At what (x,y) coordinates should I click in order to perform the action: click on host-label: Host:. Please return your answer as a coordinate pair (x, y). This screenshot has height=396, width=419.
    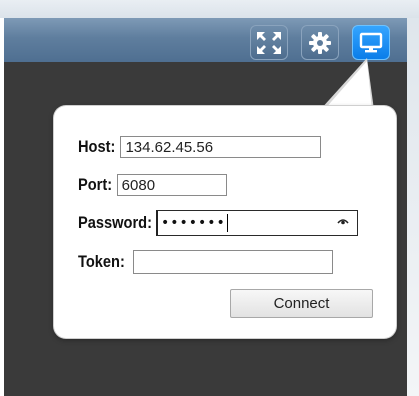
    Looking at the image, I should click on (97, 146).